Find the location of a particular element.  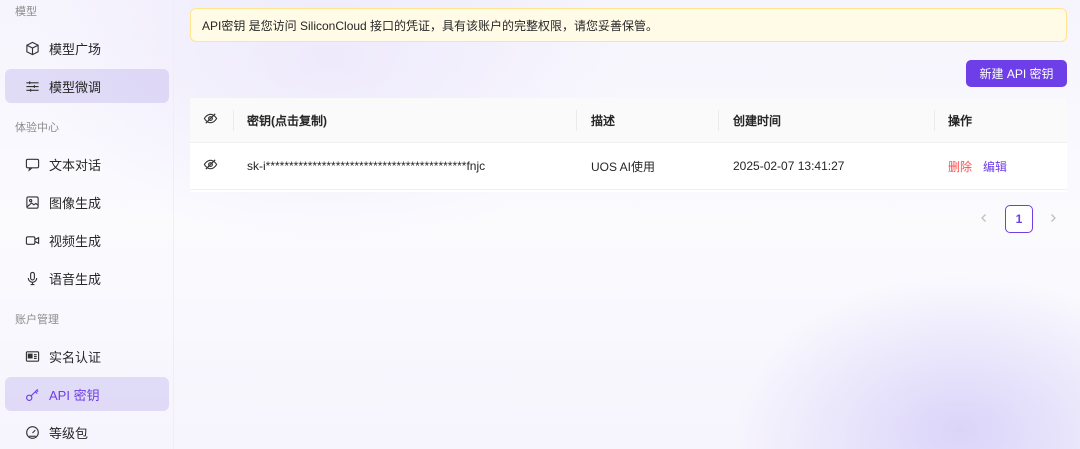

sidebar-item-label: 模型广场 is located at coordinates (75, 49).